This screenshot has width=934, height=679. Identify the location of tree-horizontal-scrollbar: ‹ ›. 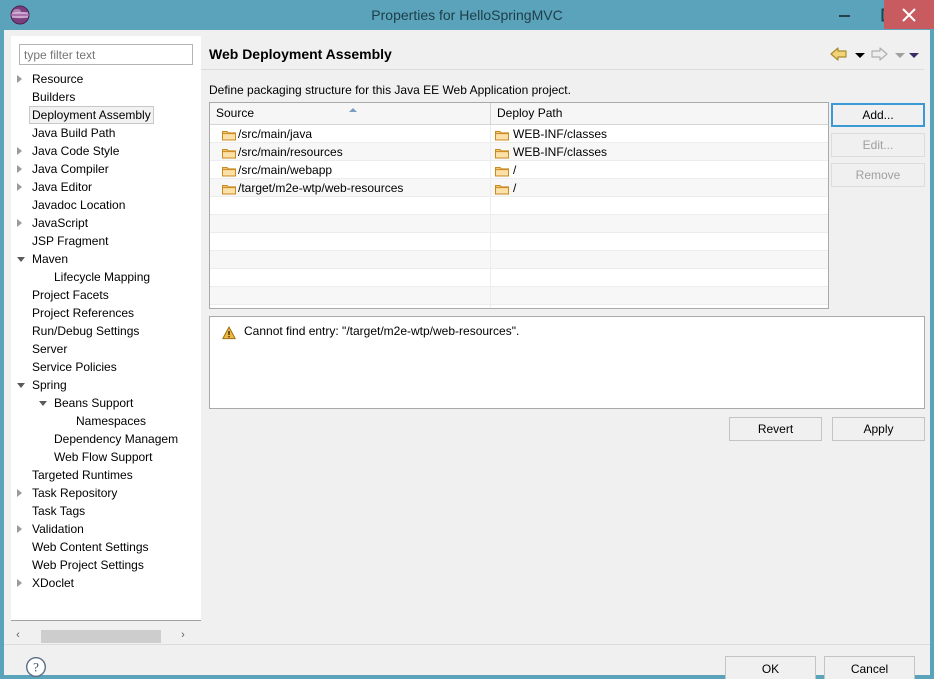
(102, 636).